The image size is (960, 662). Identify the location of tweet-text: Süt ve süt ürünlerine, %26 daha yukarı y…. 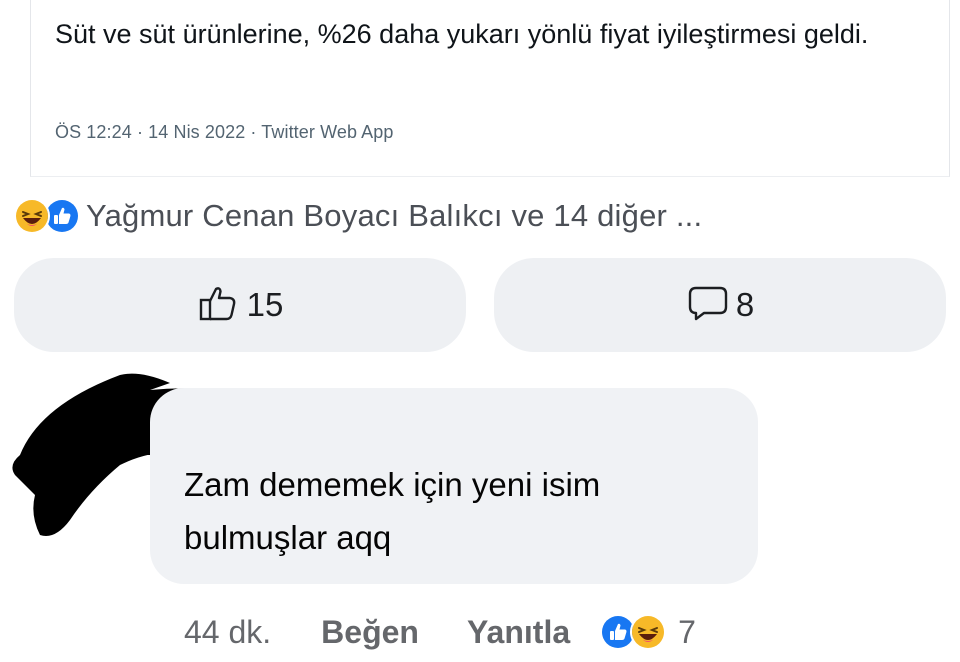
(462, 34).